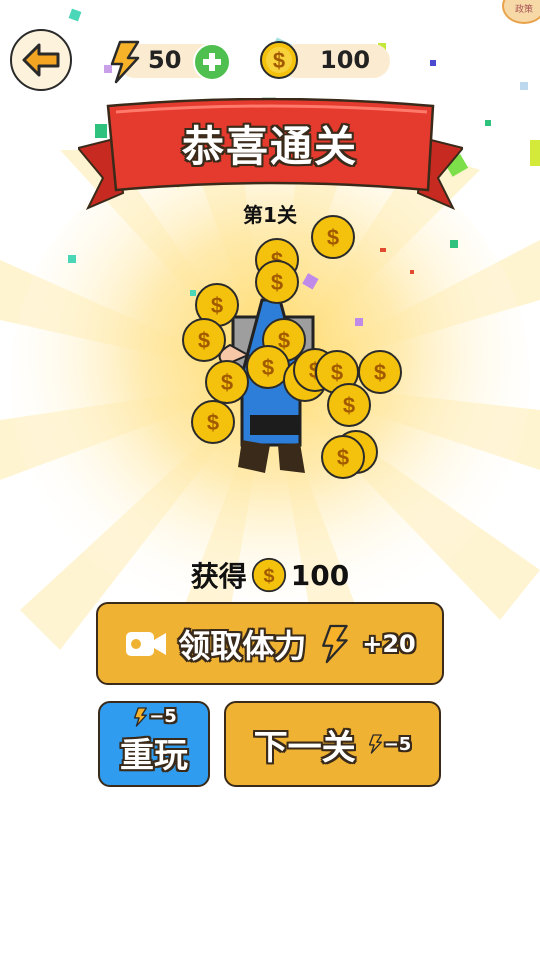 This screenshot has width=540, height=971. What do you see at coordinates (320, 575) in the screenshot?
I see `reward-amount: 100` at bounding box center [320, 575].